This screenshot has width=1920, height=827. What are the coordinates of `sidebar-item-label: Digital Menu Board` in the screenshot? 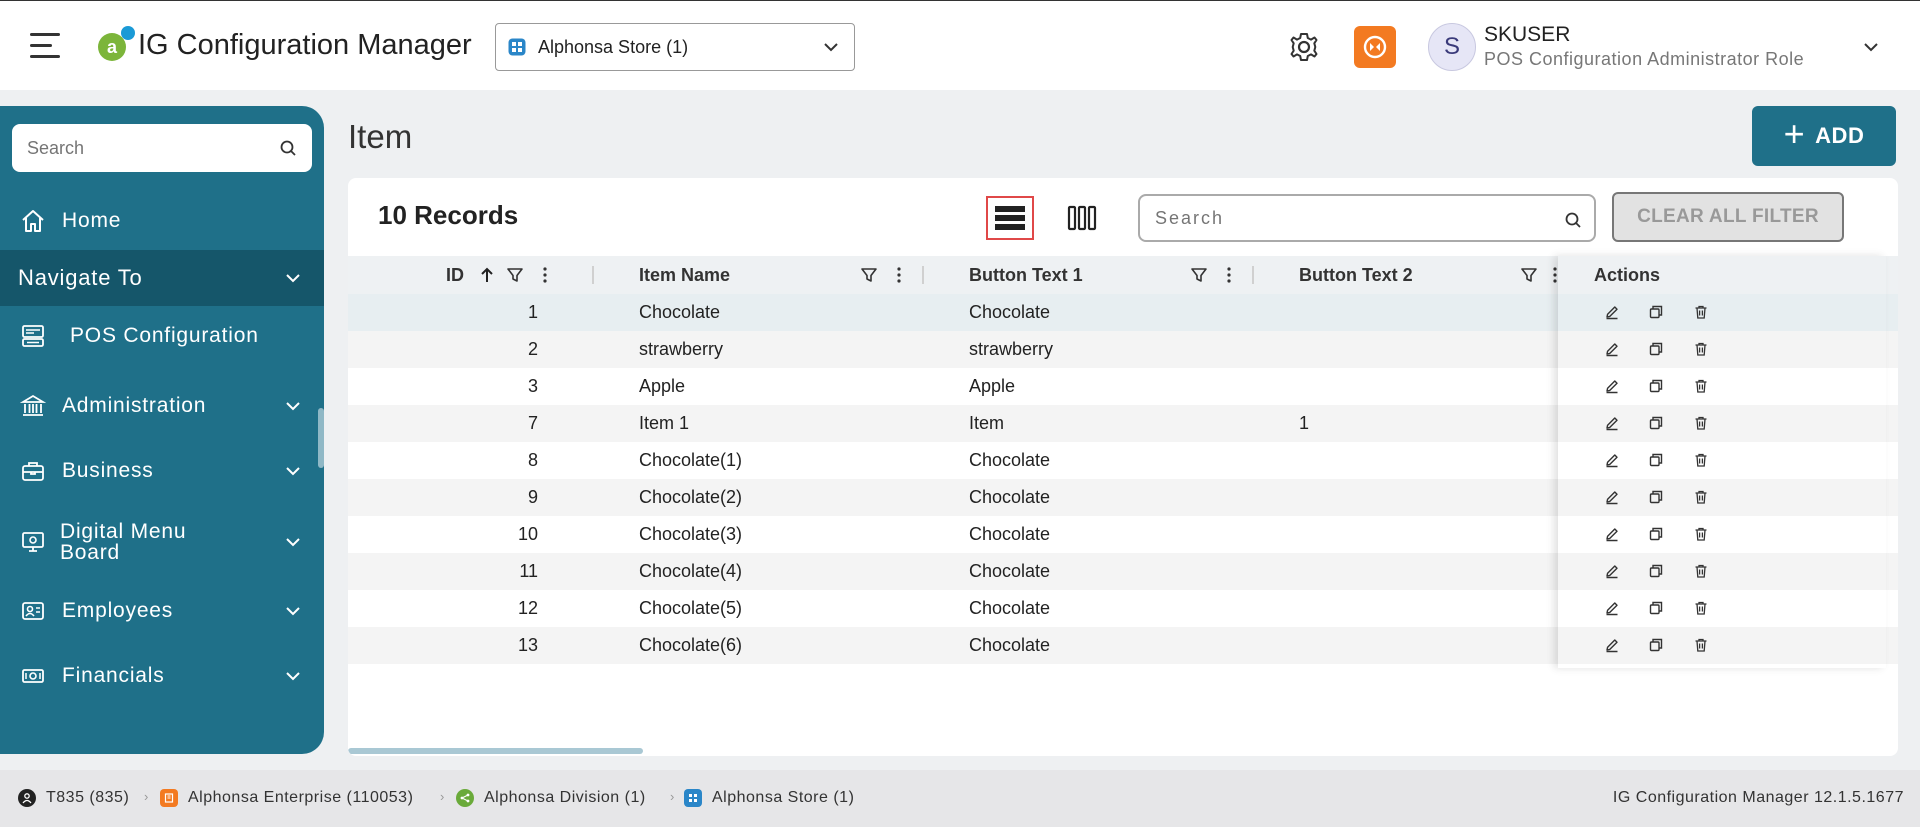 It's located at (123, 542).